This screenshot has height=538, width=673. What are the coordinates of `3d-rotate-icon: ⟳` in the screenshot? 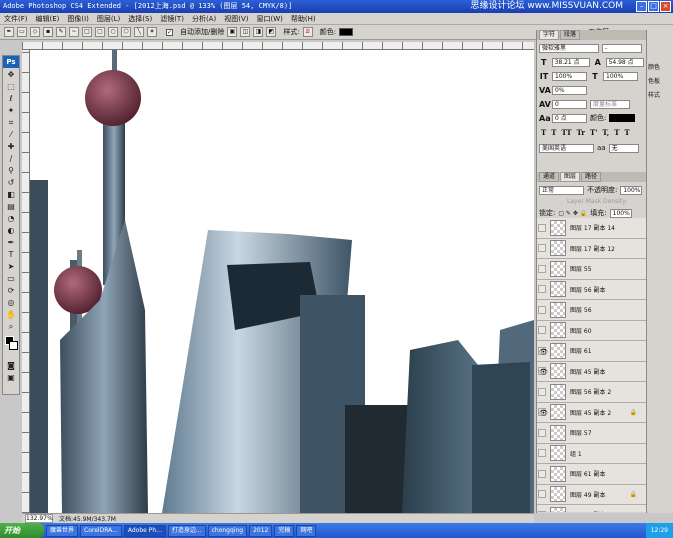 It's located at (11, 290).